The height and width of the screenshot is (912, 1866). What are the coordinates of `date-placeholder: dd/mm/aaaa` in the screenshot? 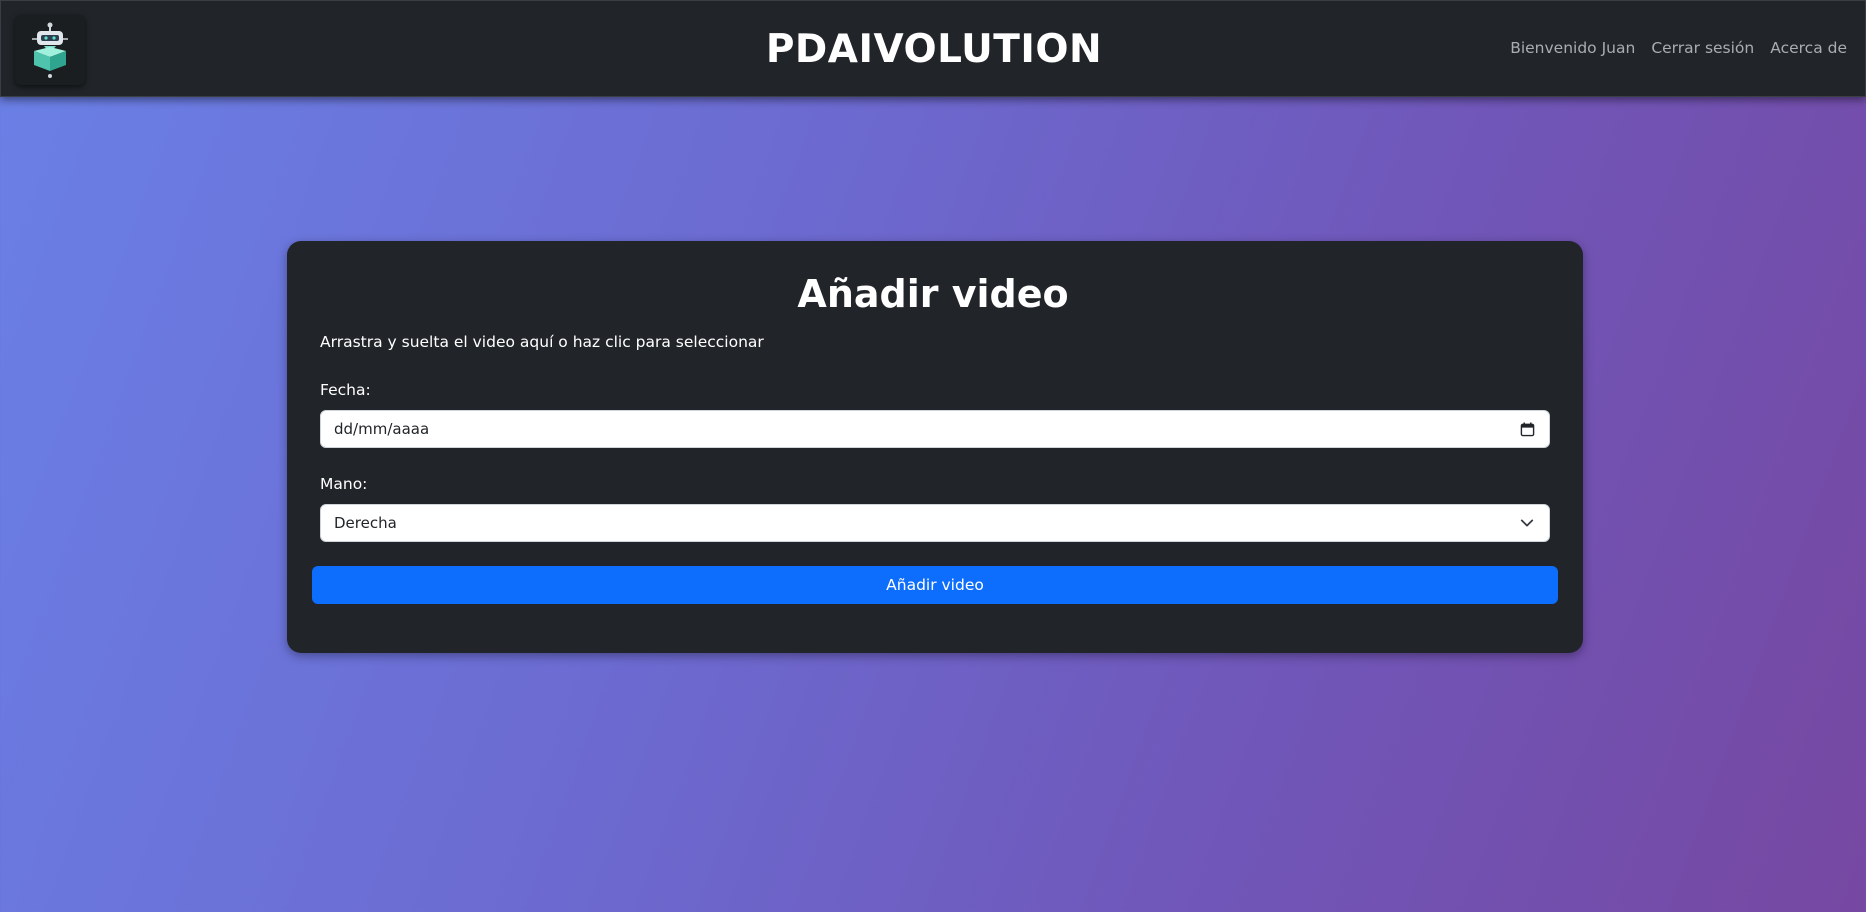 It's located at (382, 429).